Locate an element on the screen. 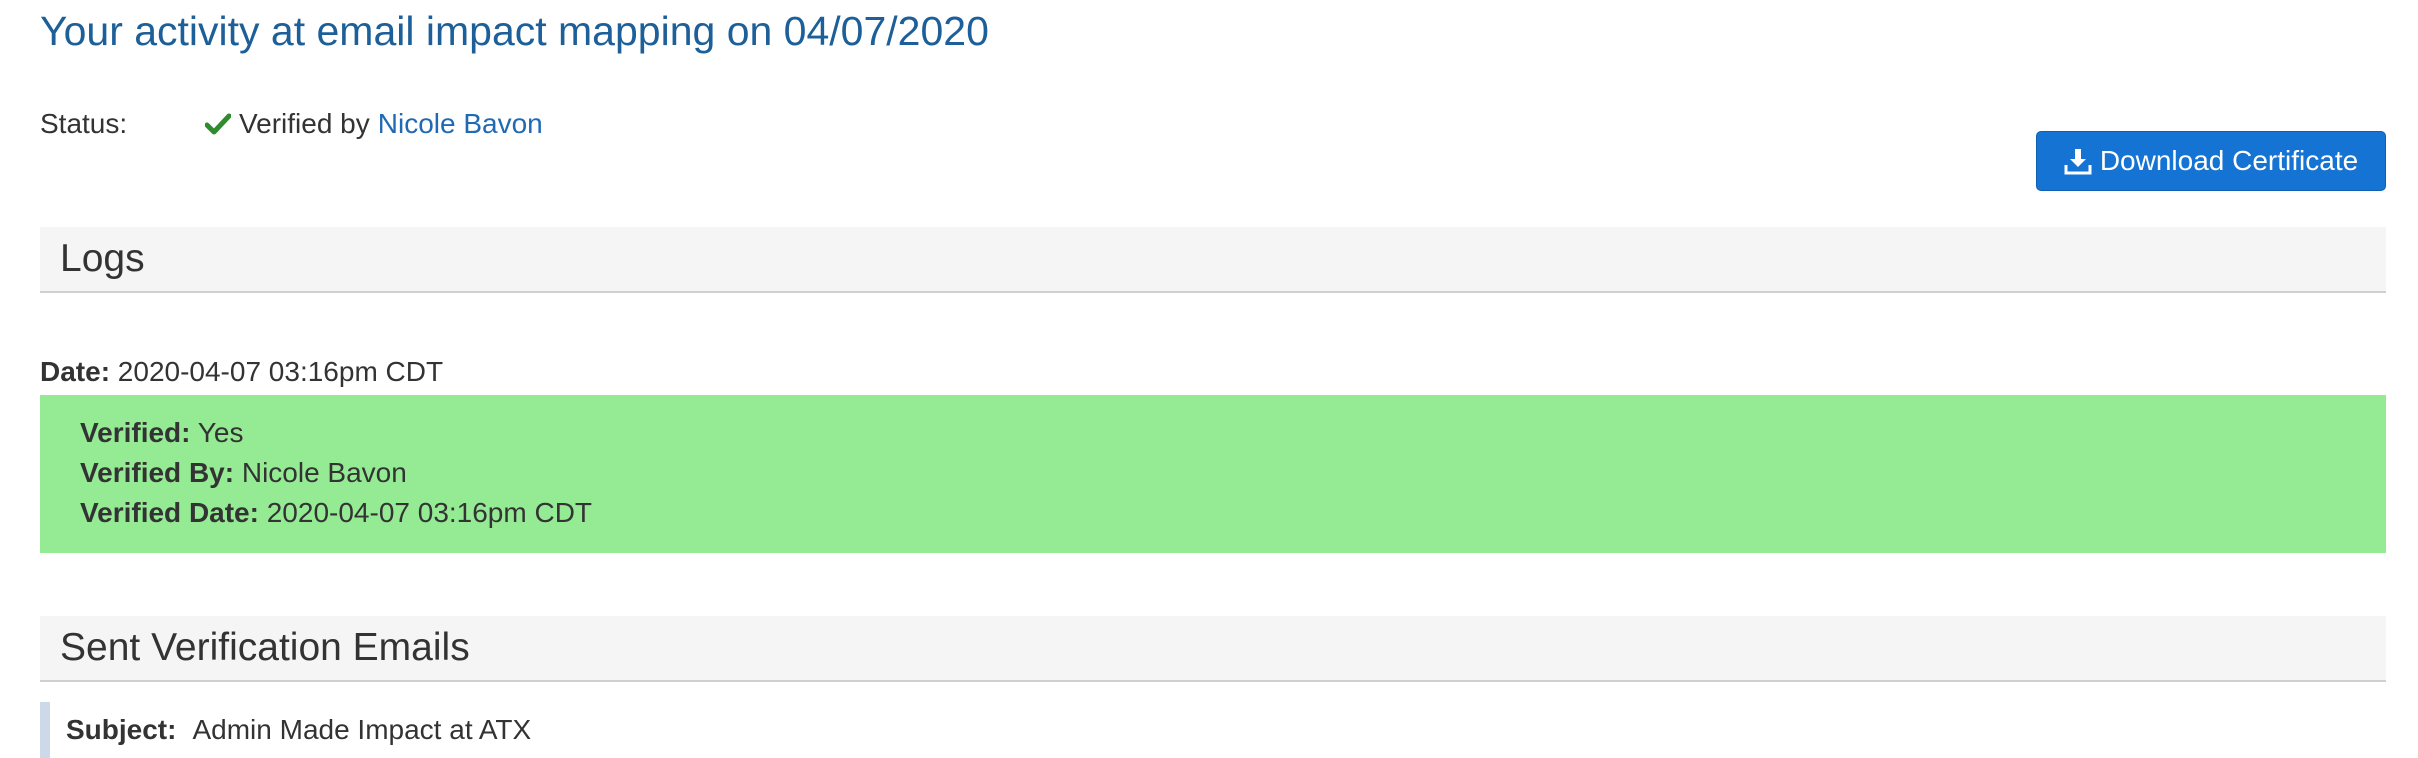 The height and width of the screenshot is (758, 2418). download-certificate-label: Download Certificate is located at coordinates (2229, 160).